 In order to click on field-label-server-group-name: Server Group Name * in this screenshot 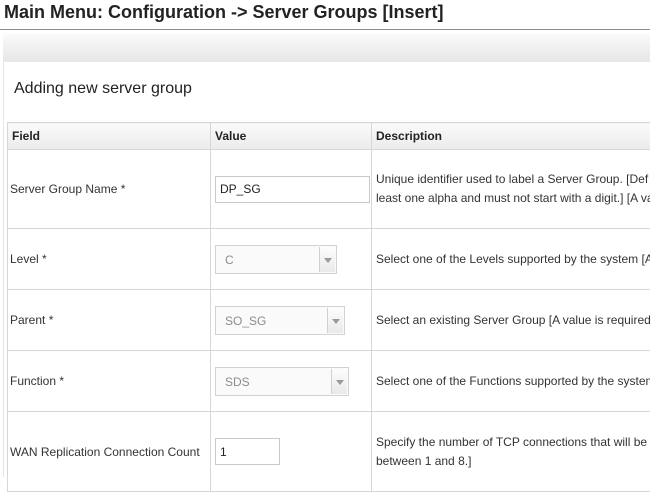, I will do `click(109, 189)`.